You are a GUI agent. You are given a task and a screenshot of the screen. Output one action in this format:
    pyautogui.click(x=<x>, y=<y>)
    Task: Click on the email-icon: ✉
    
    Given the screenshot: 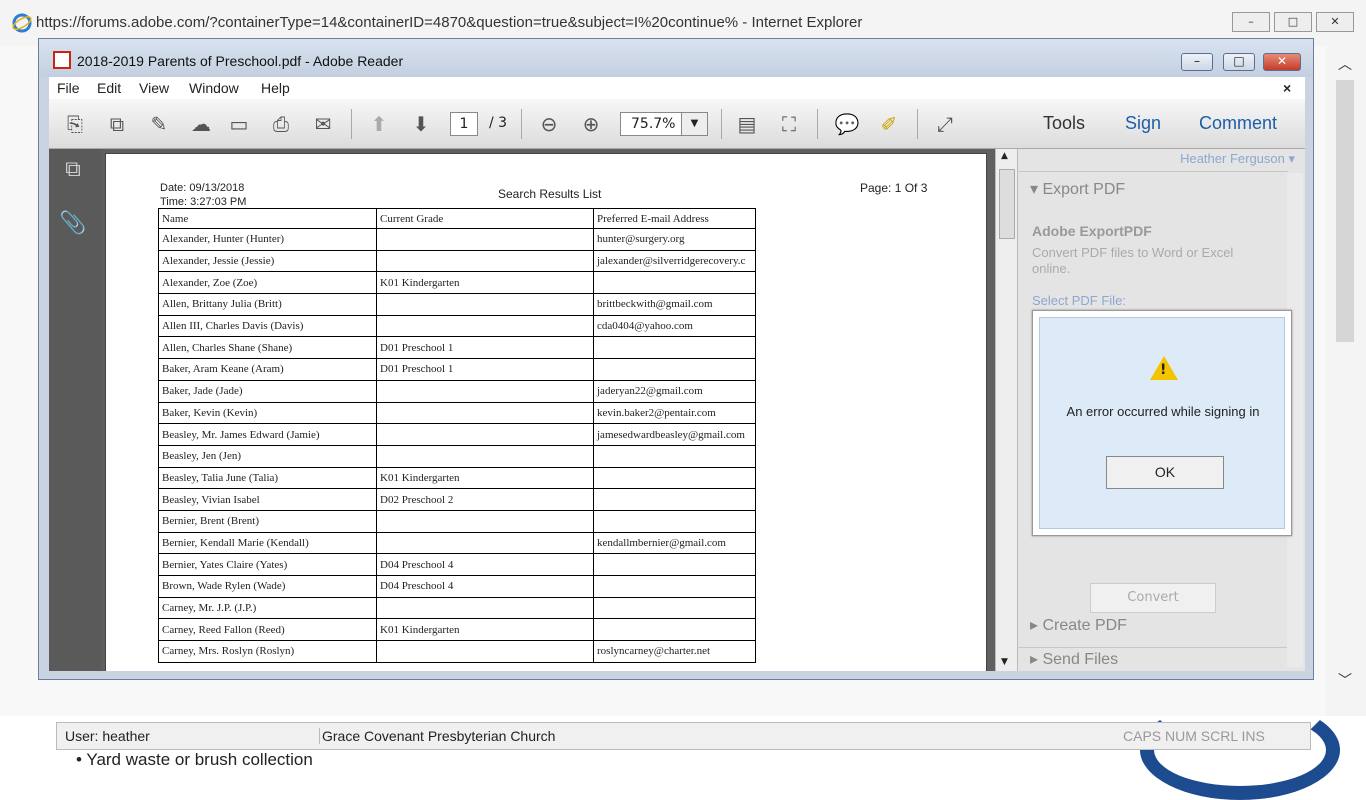 What is the action you would take?
    pyautogui.click(x=323, y=124)
    